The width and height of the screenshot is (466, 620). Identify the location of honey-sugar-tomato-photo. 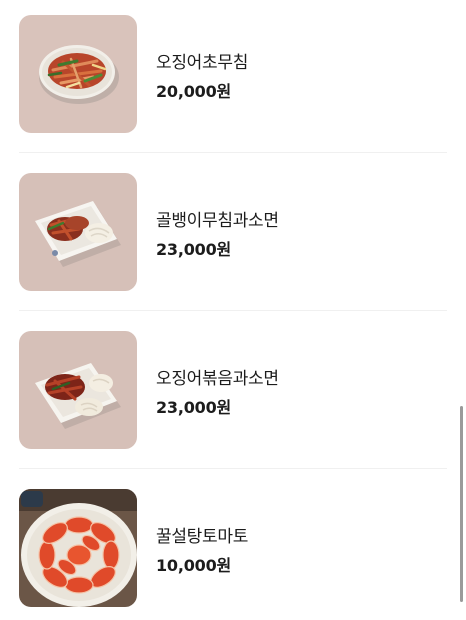
(78, 548).